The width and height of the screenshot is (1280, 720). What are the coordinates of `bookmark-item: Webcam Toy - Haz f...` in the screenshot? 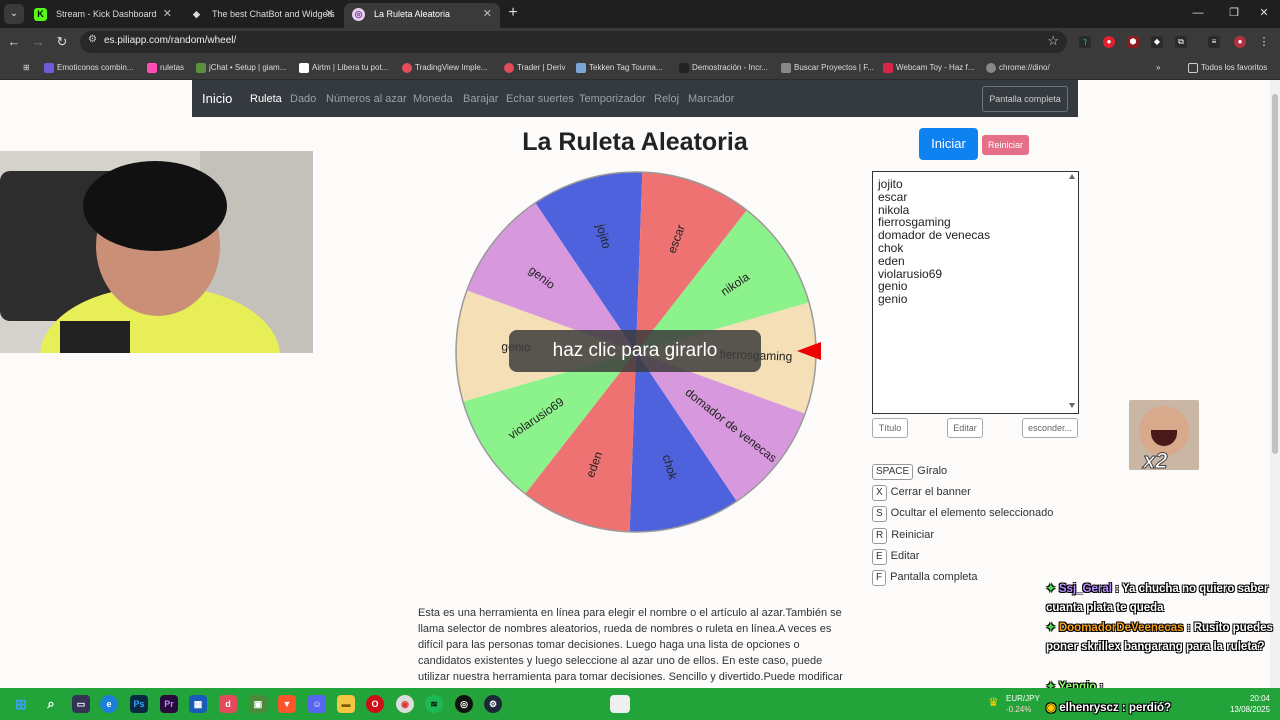 It's located at (928, 68).